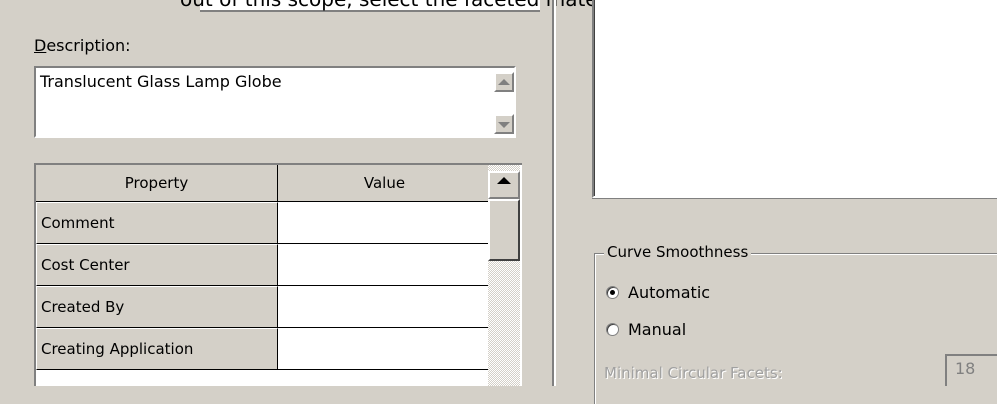  I want to click on column-header-value: Value, so click(385, 183).